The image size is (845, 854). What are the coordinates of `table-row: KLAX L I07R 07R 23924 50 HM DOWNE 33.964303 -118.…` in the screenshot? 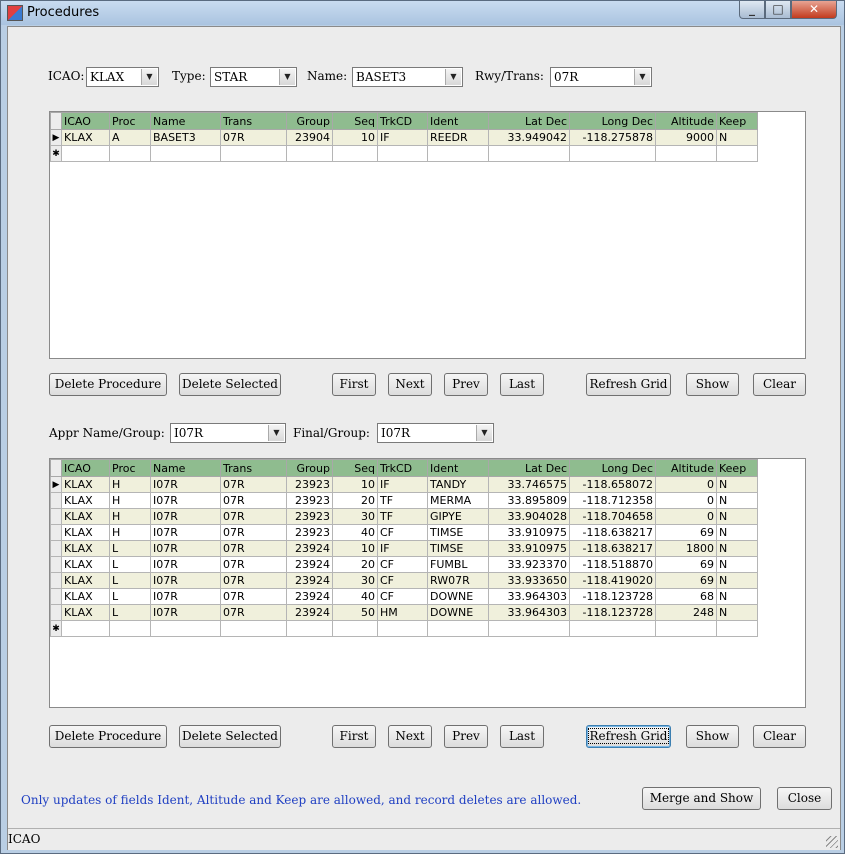 It's located at (404, 612).